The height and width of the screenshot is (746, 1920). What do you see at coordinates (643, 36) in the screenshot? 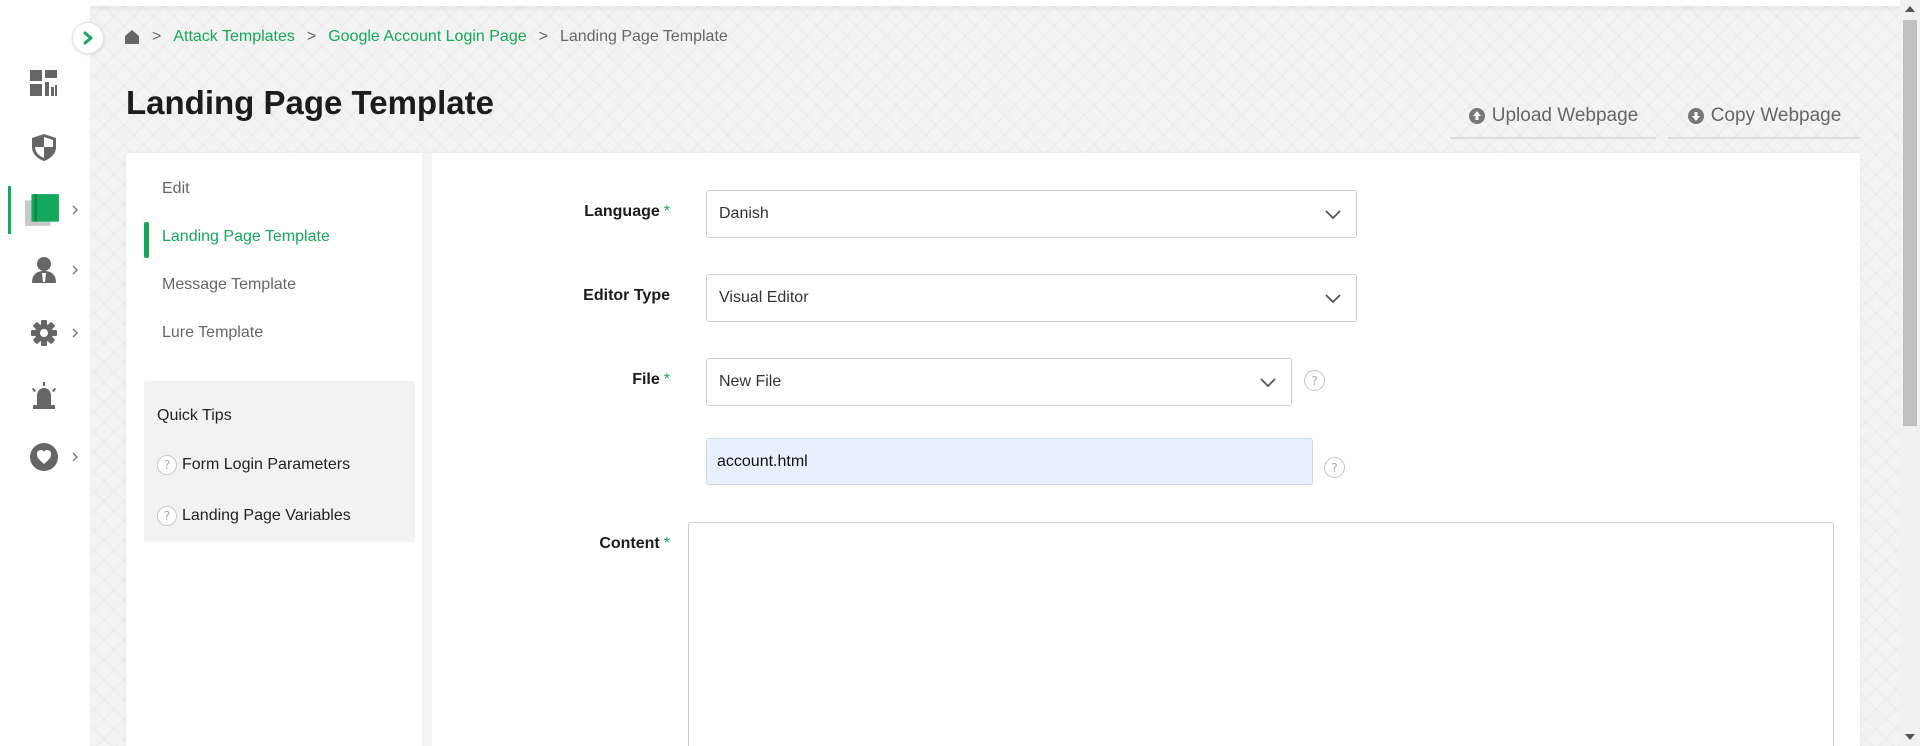
I see `breadcrumb-current: Landing Page Template` at bounding box center [643, 36].